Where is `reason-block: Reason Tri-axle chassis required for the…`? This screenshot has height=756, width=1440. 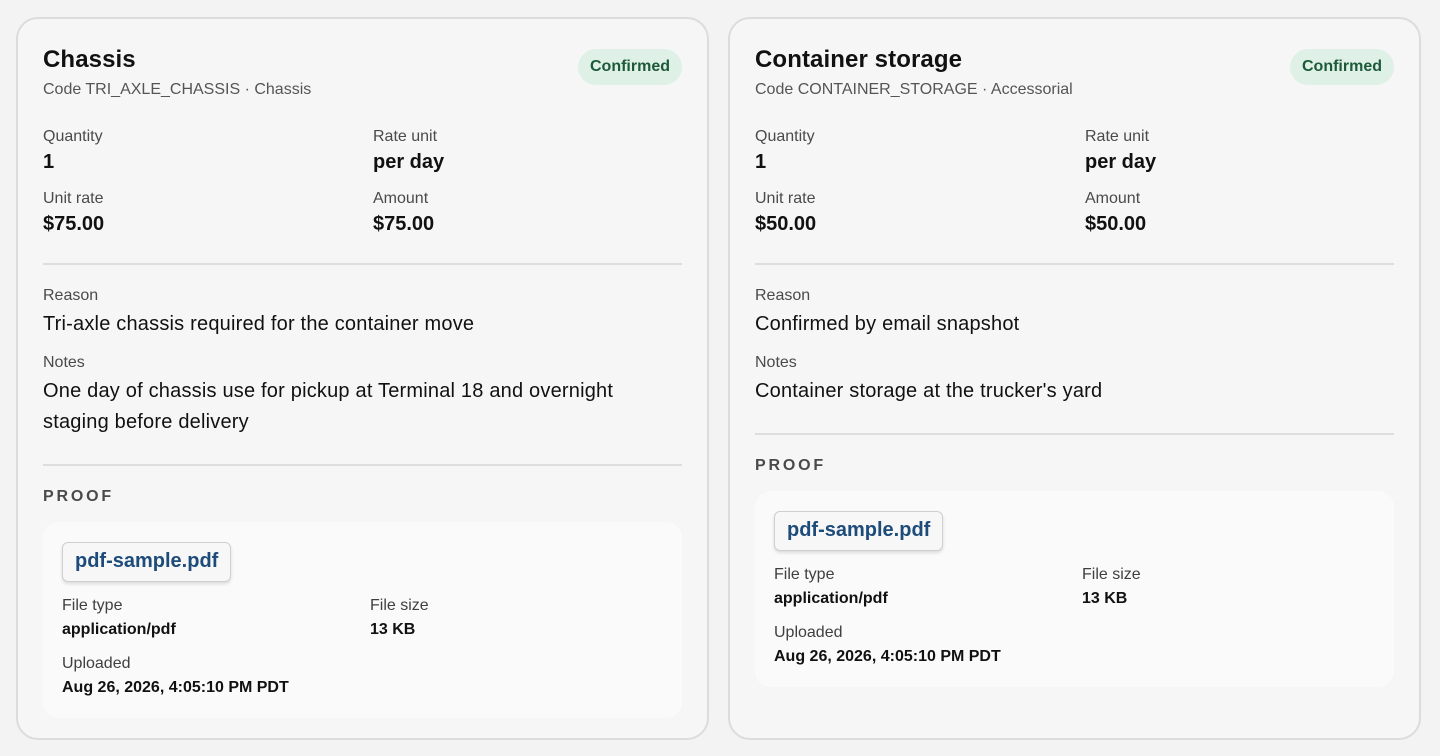 reason-block: Reason Tri-axle chassis required for the… is located at coordinates (362, 312).